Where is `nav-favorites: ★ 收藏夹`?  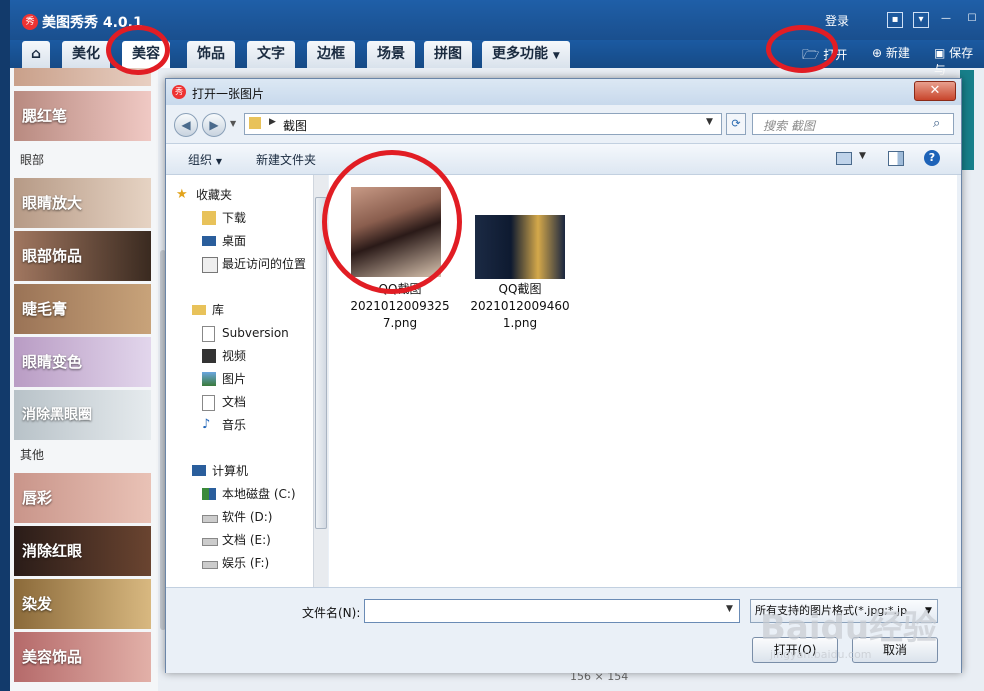
nav-favorites: ★ 收藏夹 is located at coordinates (246, 195).